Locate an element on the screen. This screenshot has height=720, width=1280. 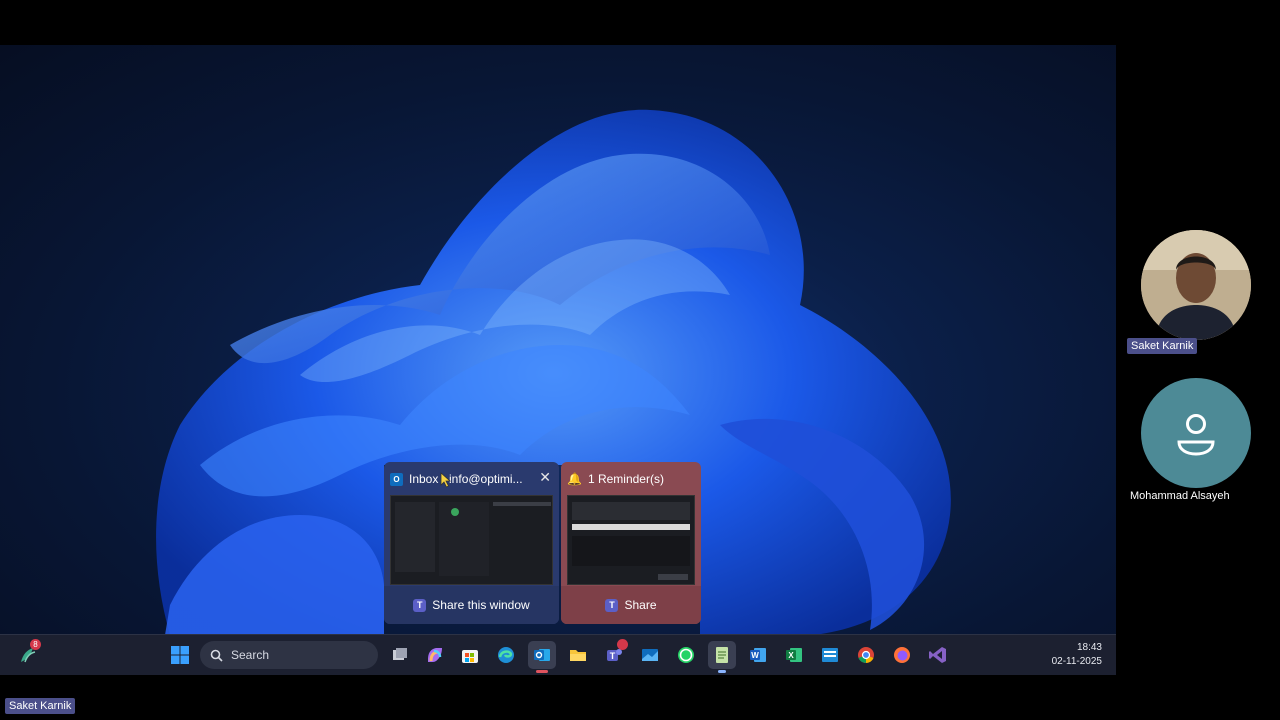
taskbar: 8 Search T W X 18:43 02-11-2025 is located at coordinates (558, 654).